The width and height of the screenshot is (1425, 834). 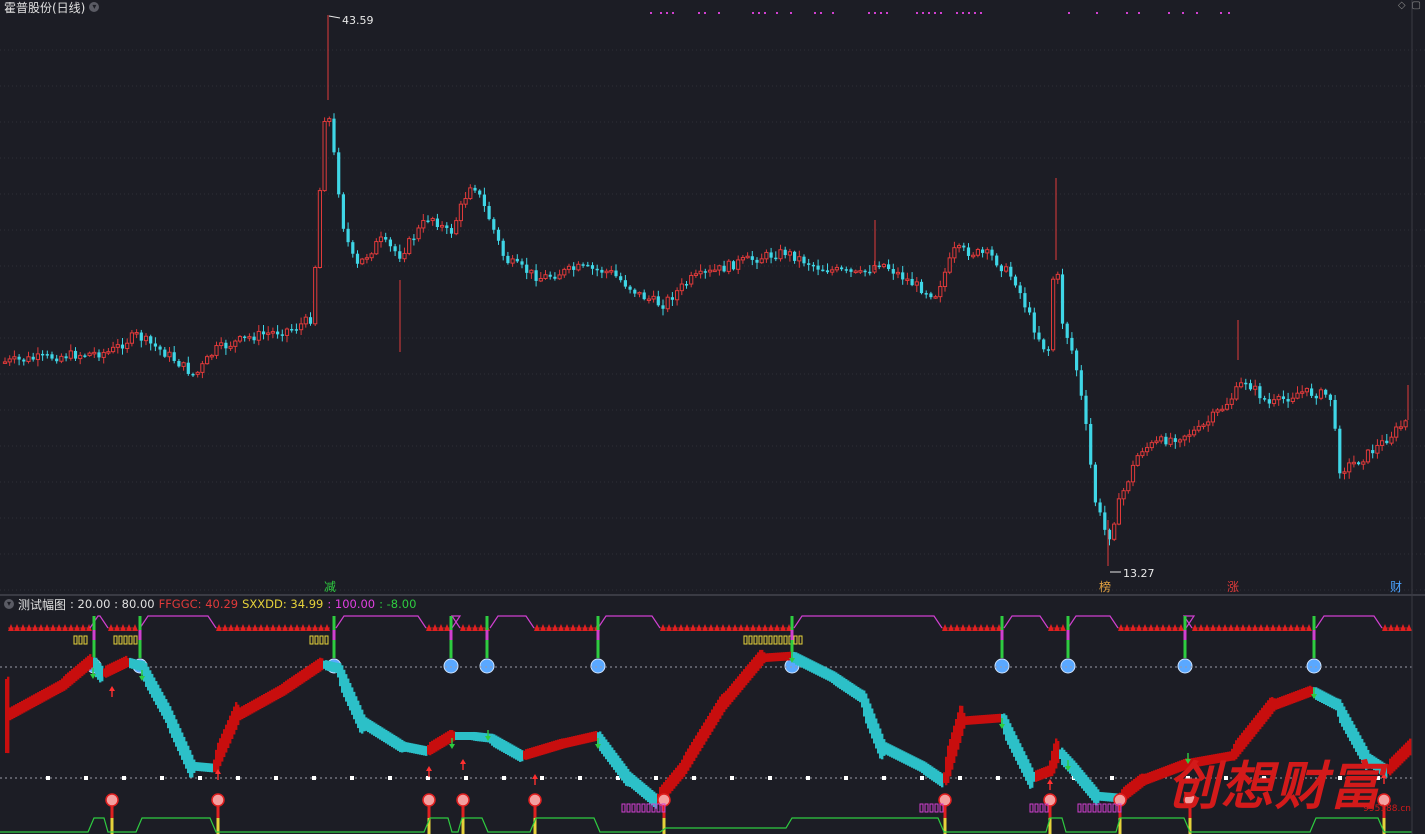 What do you see at coordinates (598, 645) in the screenshot?
I see `buy-signal` at bounding box center [598, 645].